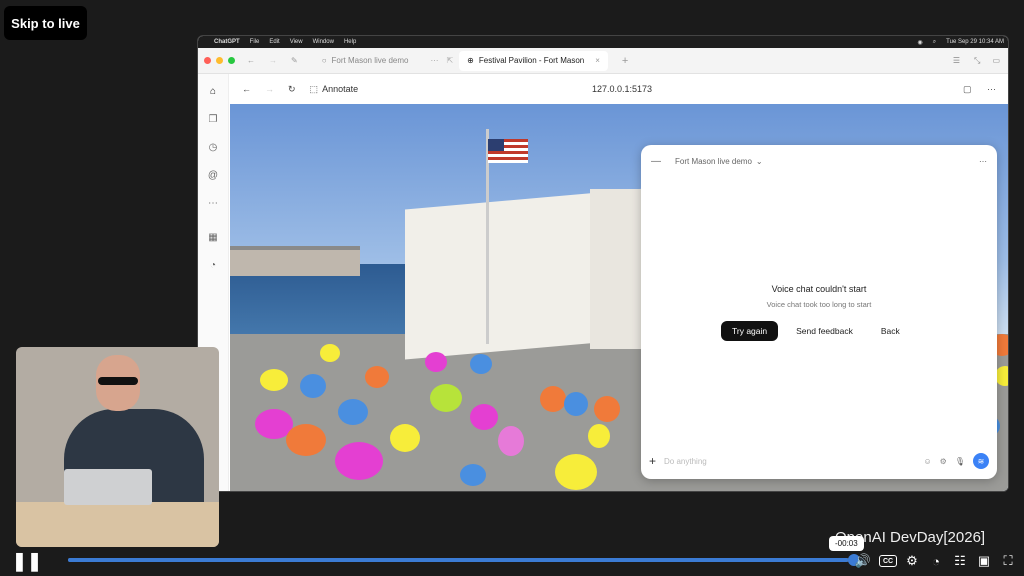  I want to click on collapse-icon: ⤡, so click(977, 61).